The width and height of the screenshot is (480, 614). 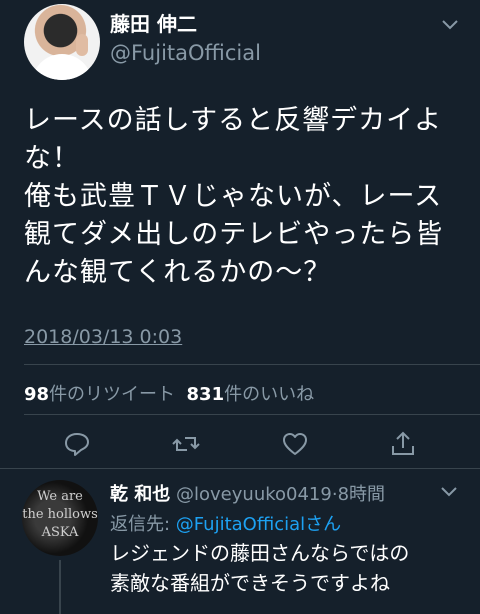 I want to click on reply-text: レジェンドの藤田さんならではの 素敵な番組ができそうですよね, so click(x=260, y=568).